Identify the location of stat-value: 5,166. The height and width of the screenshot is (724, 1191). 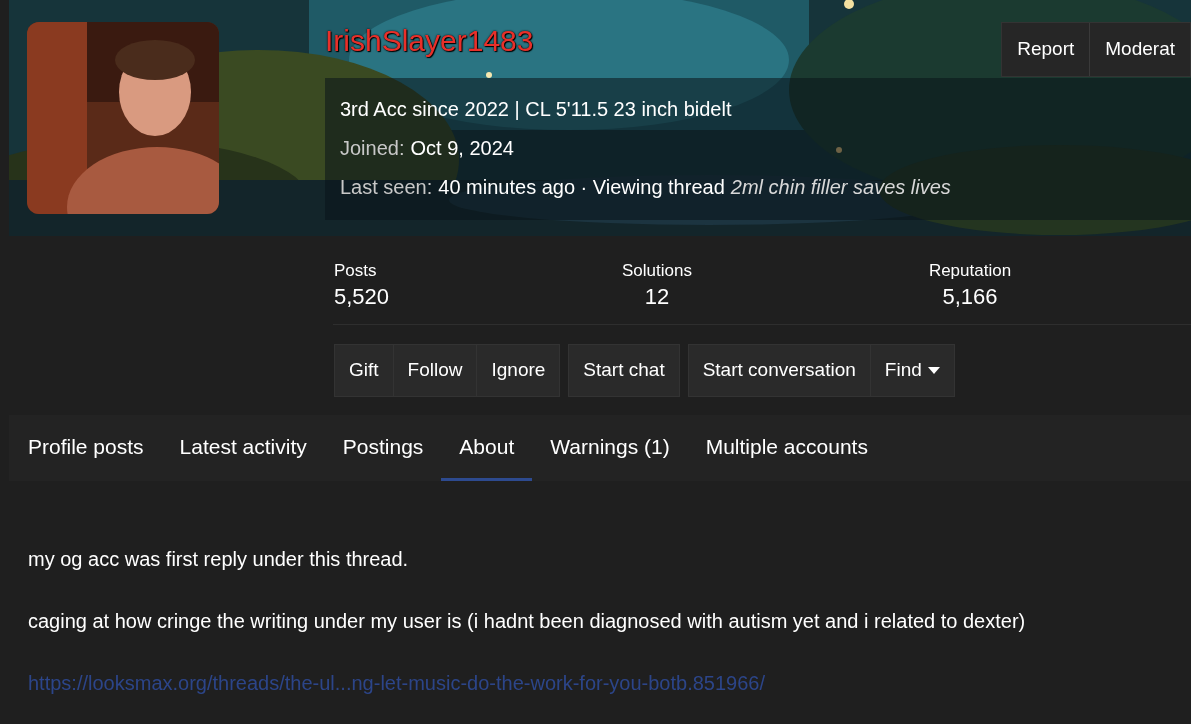
(970, 297).